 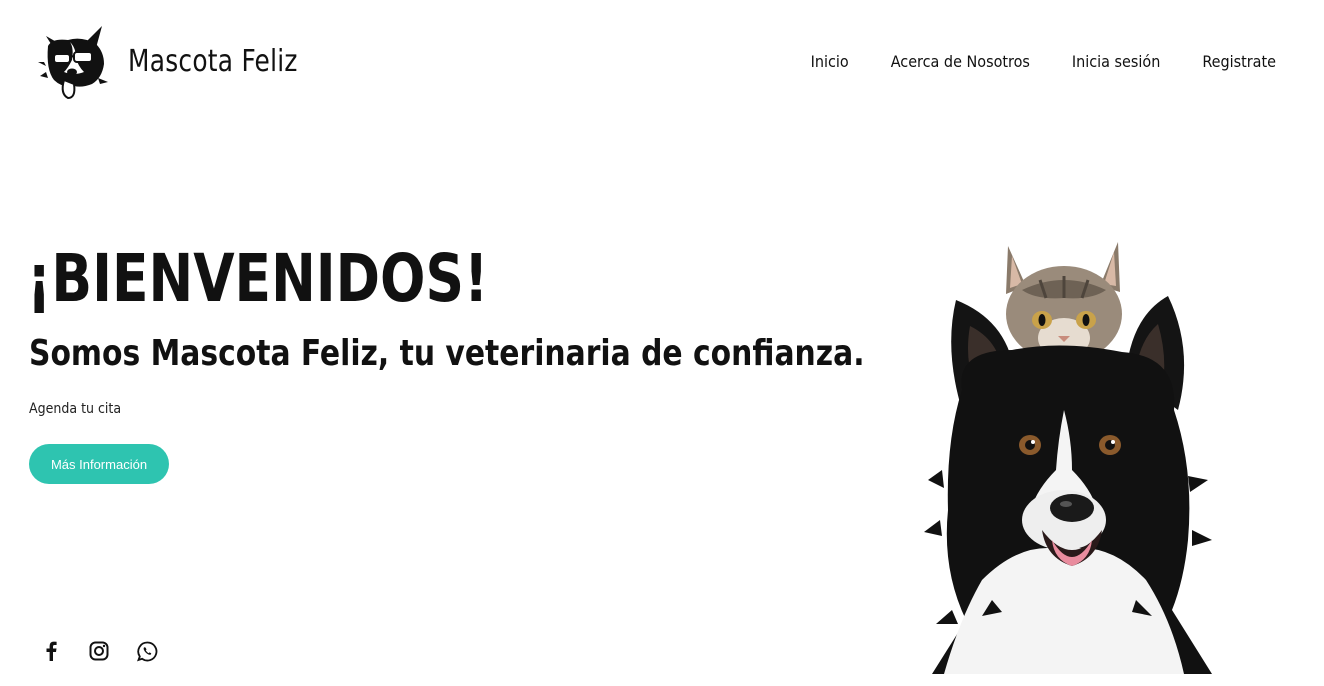 I want to click on nav-link-acerca-de-nosotros: Acerca de Nosotros, so click(x=960, y=61).